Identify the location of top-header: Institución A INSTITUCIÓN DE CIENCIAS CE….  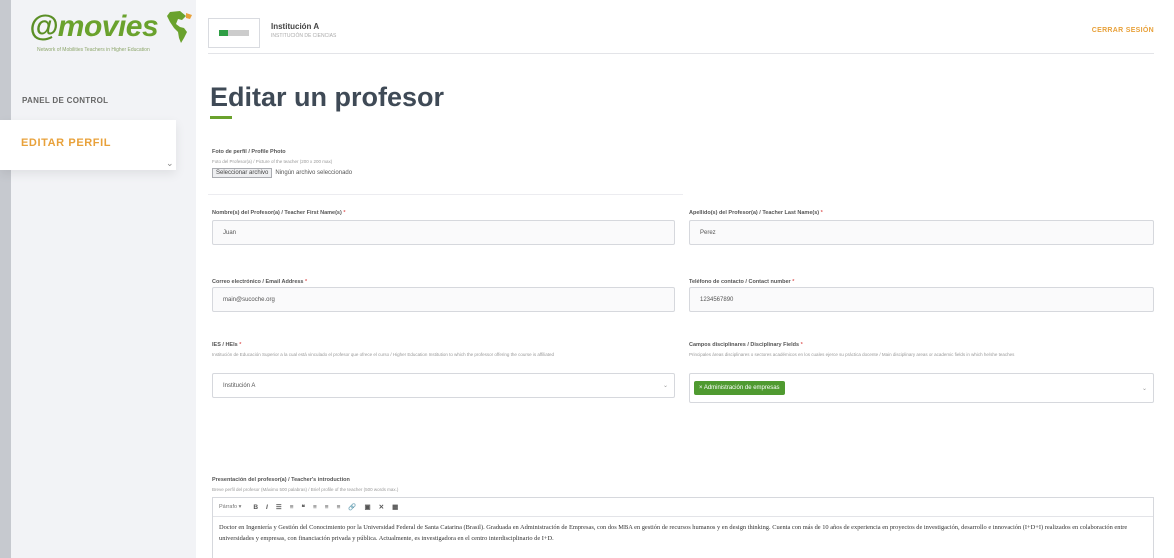
(681, 34).